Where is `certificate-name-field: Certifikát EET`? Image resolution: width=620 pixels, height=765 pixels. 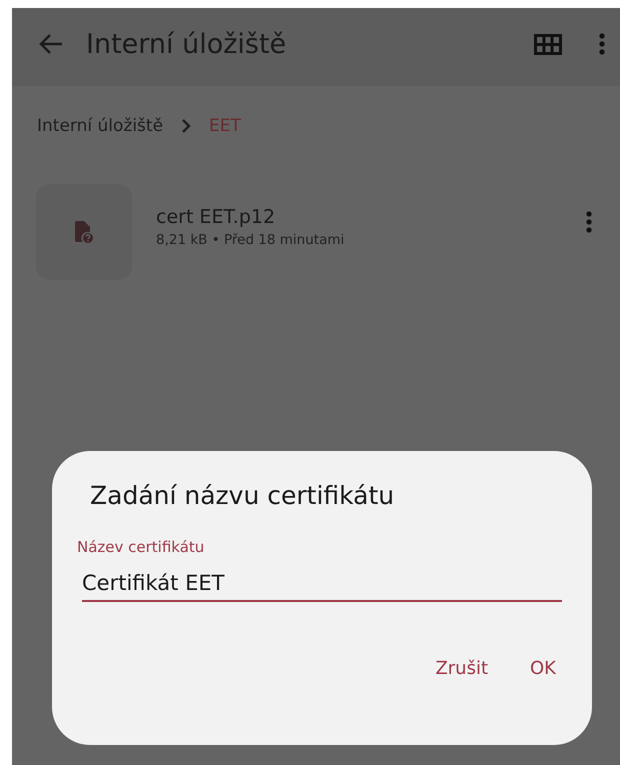 certificate-name-field: Certifikát EET is located at coordinates (322, 586).